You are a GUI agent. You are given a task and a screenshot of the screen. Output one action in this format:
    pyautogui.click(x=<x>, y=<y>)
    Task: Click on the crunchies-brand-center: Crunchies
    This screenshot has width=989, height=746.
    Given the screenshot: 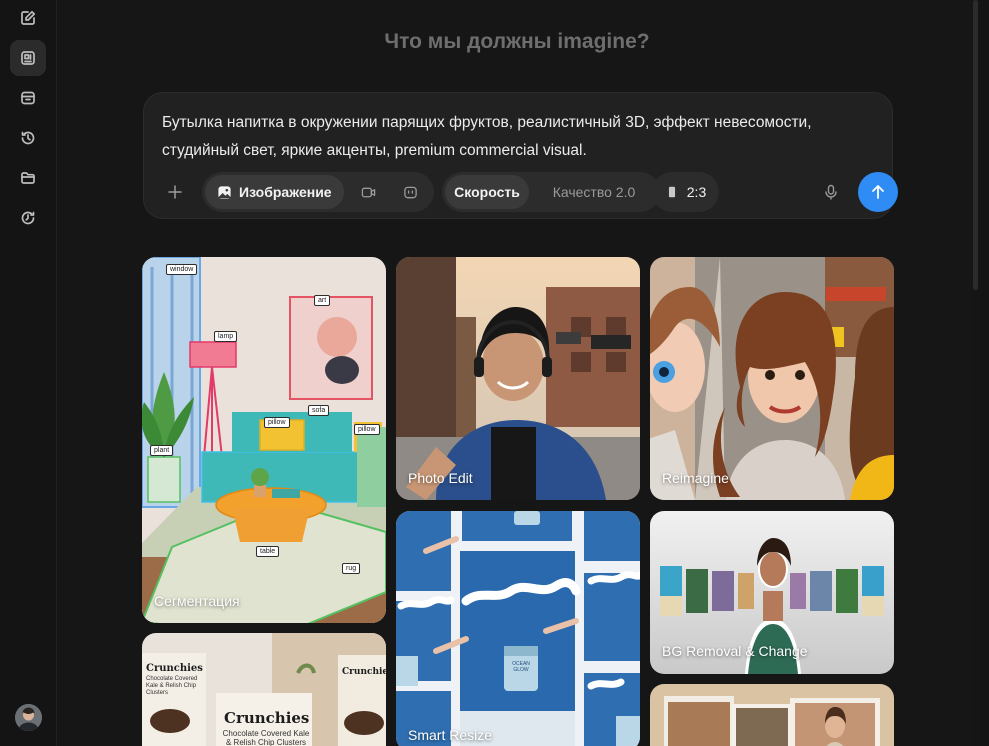 What is the action you would take?
    pyautogui.click(x=267, y=718)
    